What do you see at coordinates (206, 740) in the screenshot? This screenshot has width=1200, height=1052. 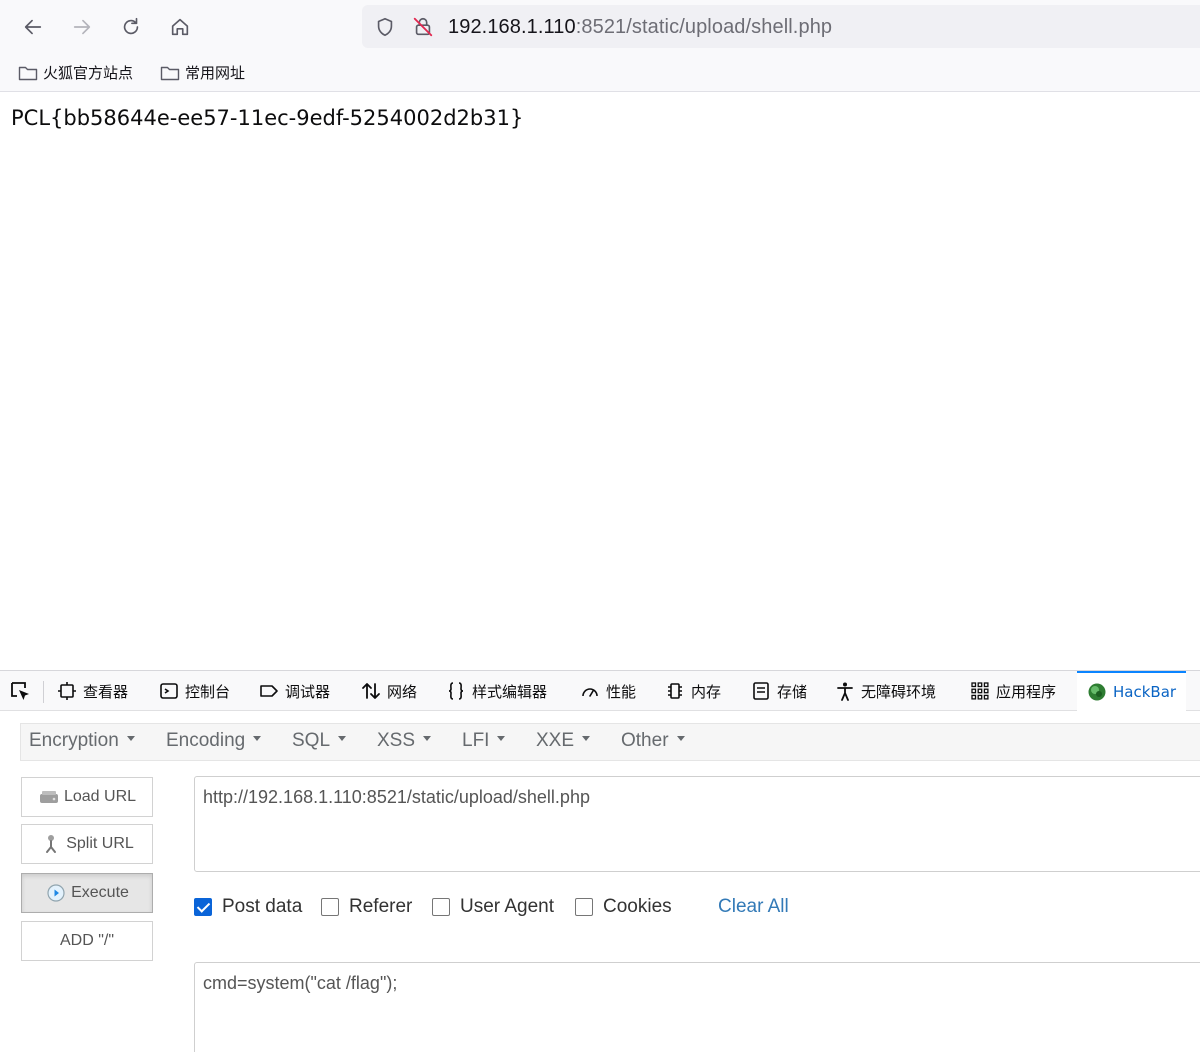 I see `menu-label: Encoding` at bounding box center [206, 740].